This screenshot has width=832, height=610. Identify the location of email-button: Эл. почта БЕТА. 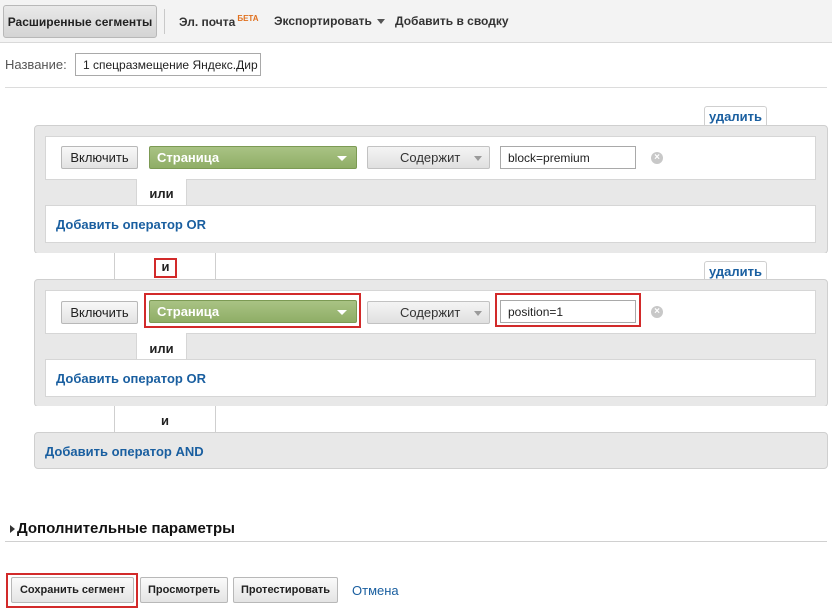
(219, 21).